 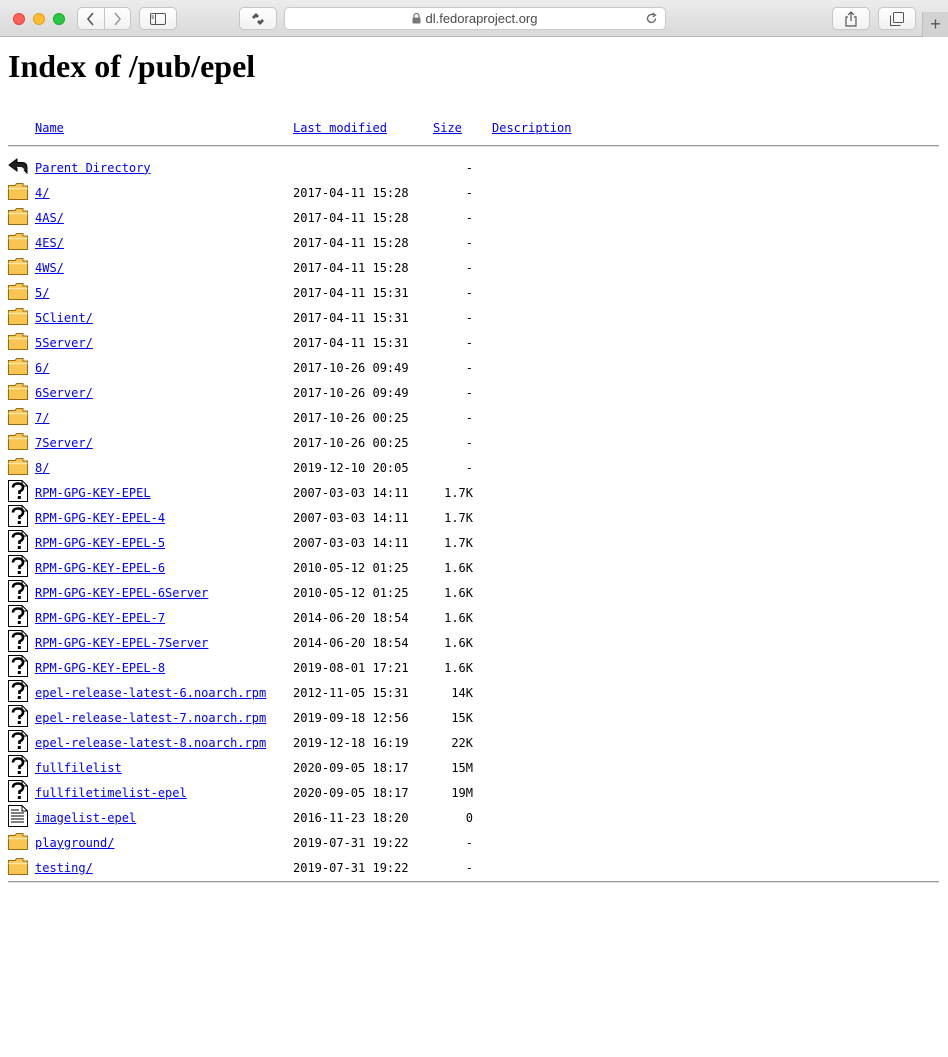 What do you see at coordinates (100, 668) in the screenshot?
I see `entry-link: RPM-GPG-KEY-EPEL-8` at bounding box center [100, 668].